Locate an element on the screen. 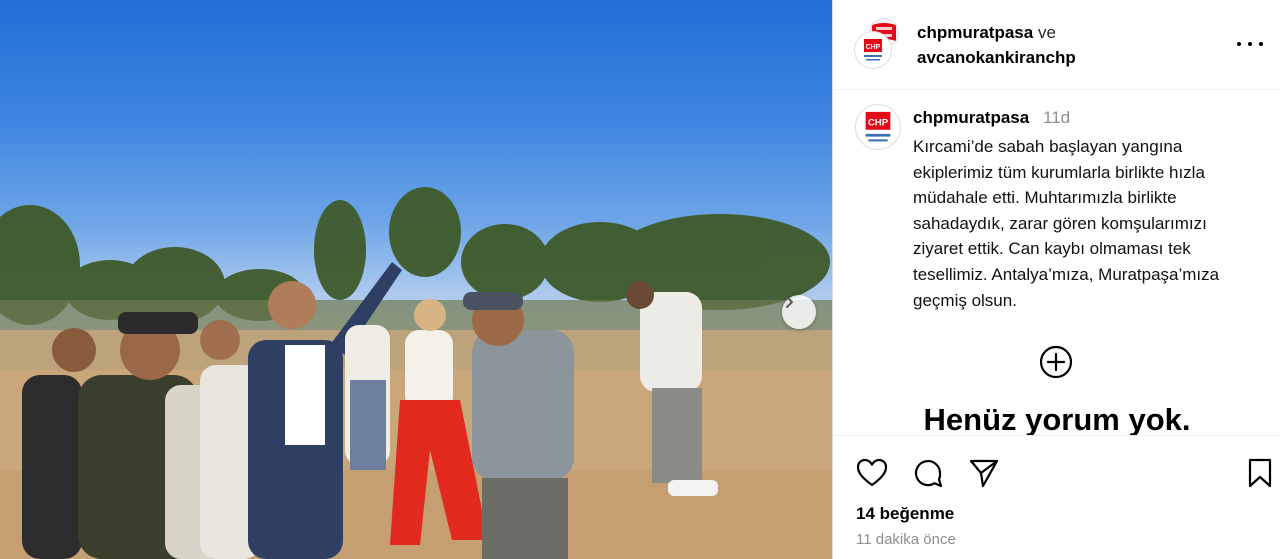 The width and height of the screenshot is (1280, 559). send-icon is located at coordinates (984, 473).